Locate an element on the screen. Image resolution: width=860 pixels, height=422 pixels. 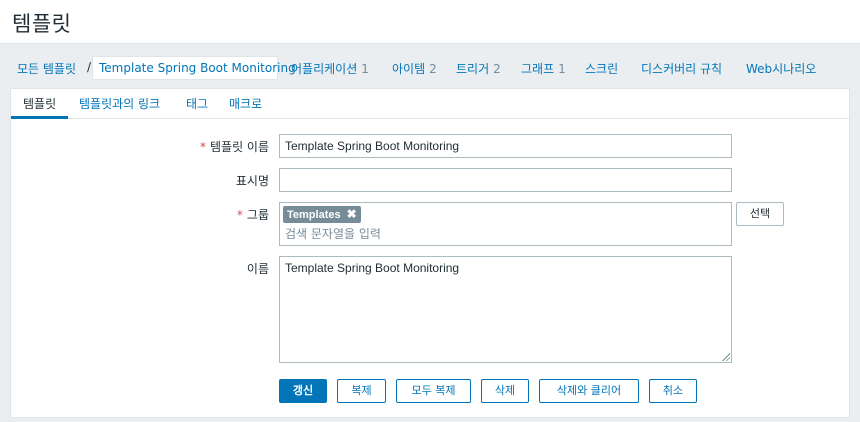
group-tag-label: Templates is located at coordinates (314, 215).